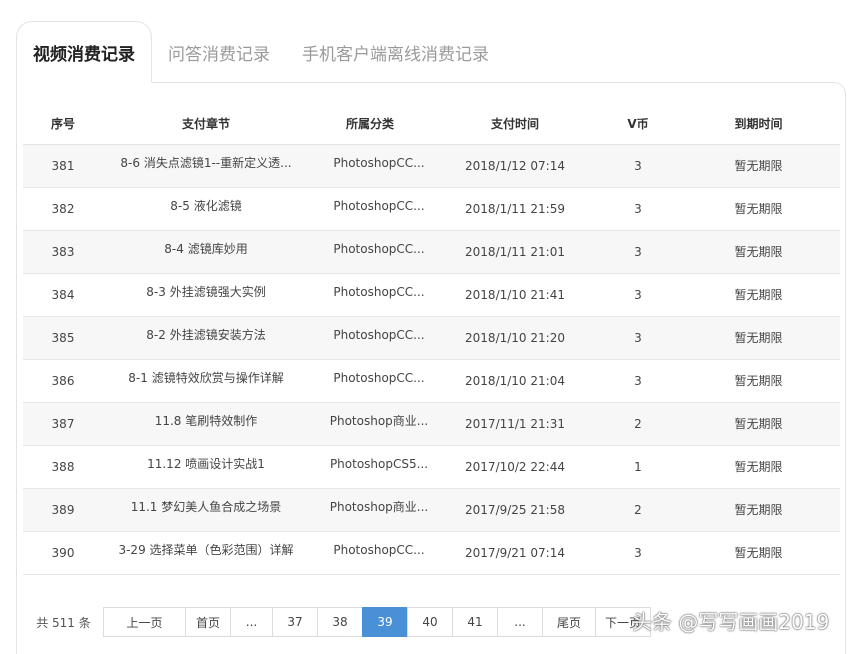  I want to click on prev-page-button: 上一页, so click(144, 622).